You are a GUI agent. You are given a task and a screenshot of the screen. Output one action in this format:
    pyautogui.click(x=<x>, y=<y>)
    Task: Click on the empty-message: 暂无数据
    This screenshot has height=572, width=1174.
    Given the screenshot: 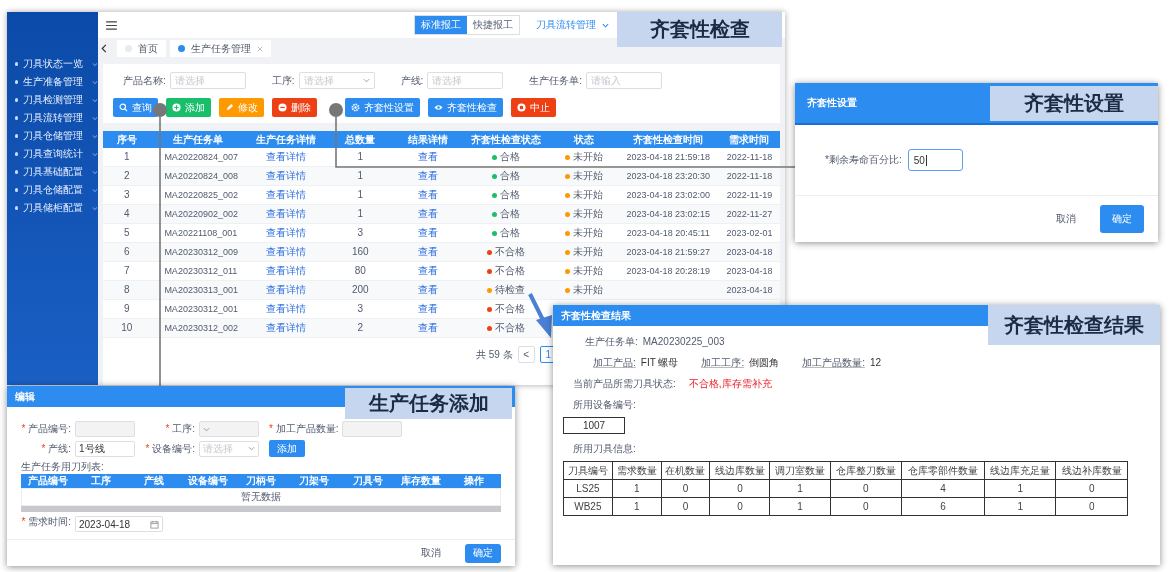 What is the action you would take?
    pyautogui.click(x=261, y=497)
    